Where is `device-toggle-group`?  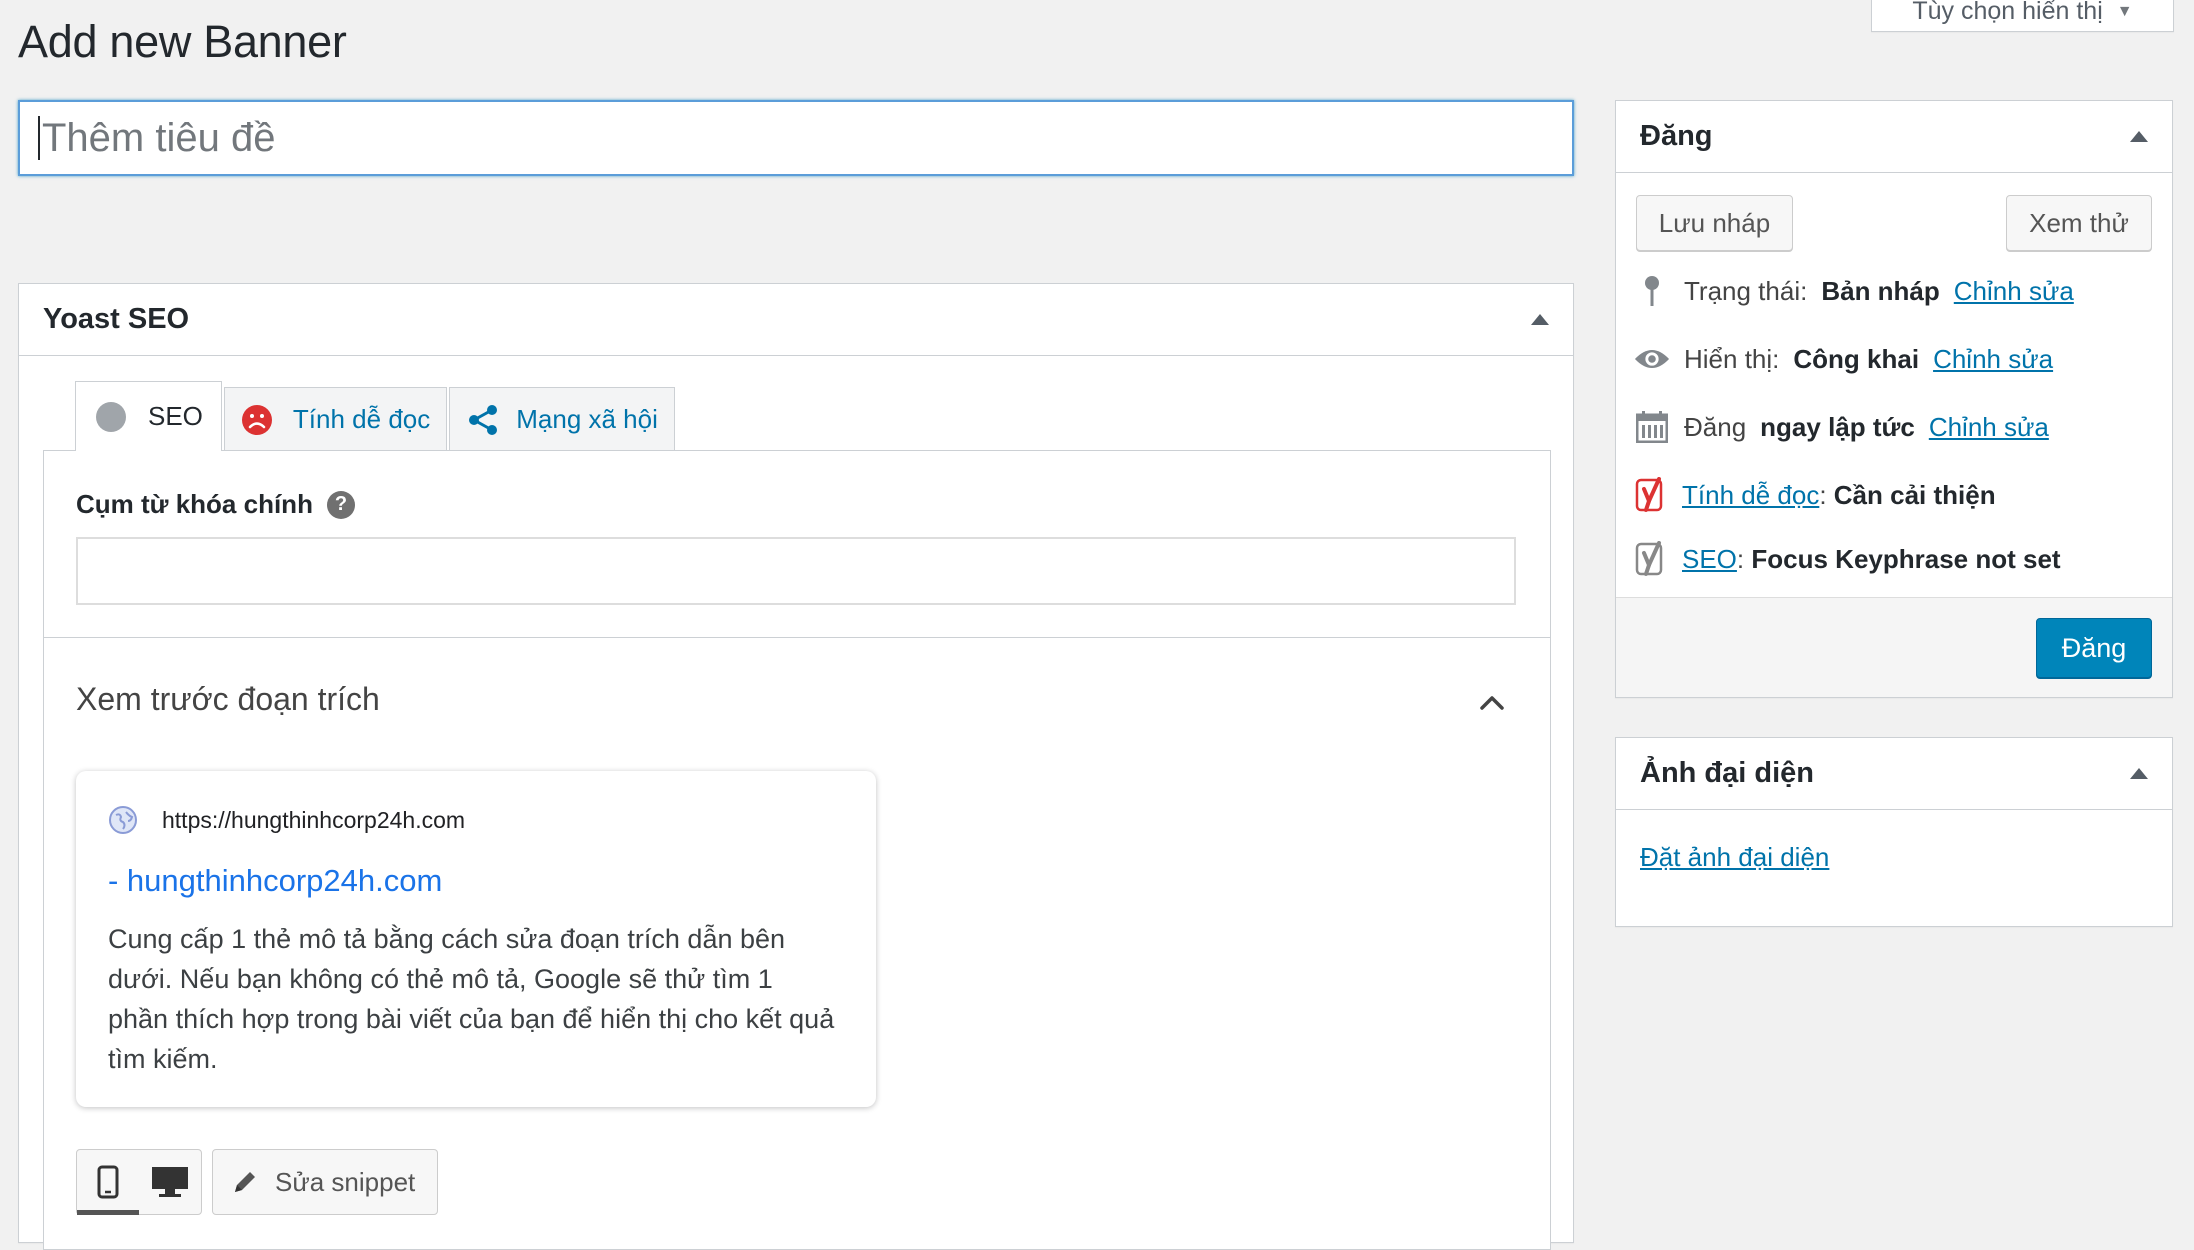
device-toggle-group is located at coordinates (139, 1182).